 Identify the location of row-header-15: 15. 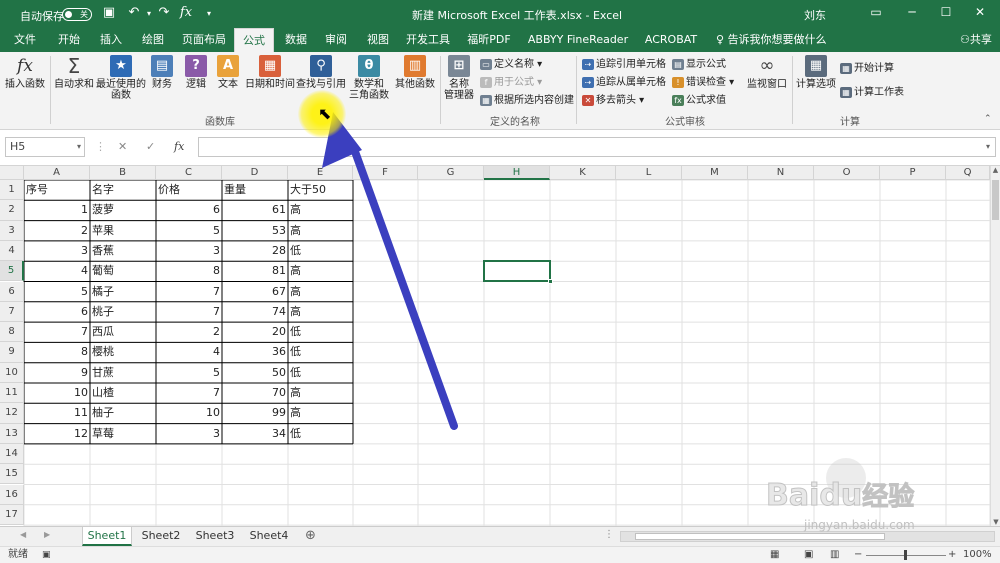
(12, 474).